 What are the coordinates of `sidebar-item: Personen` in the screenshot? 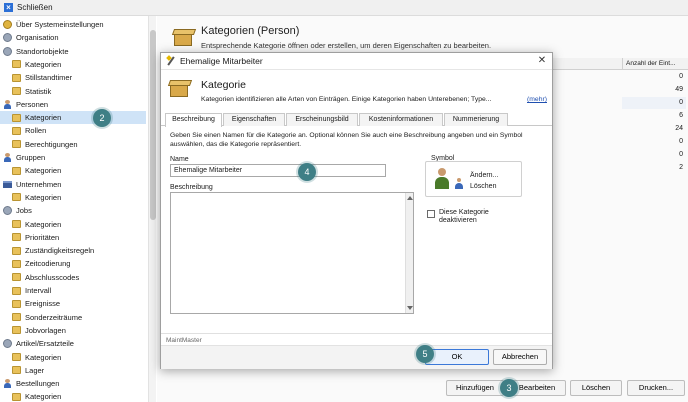 It's located at (24, 104).